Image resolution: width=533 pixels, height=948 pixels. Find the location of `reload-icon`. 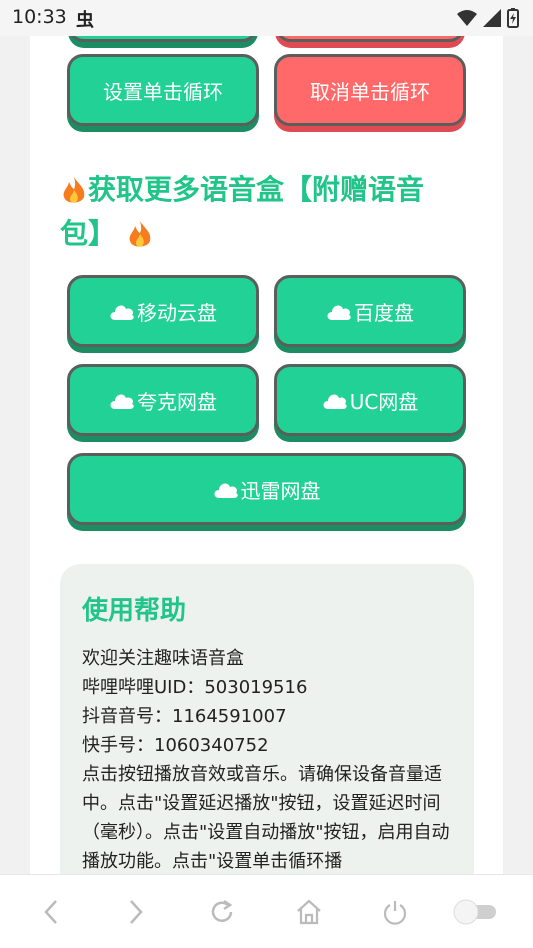

reload-icon is located at coordinates (222, 910).